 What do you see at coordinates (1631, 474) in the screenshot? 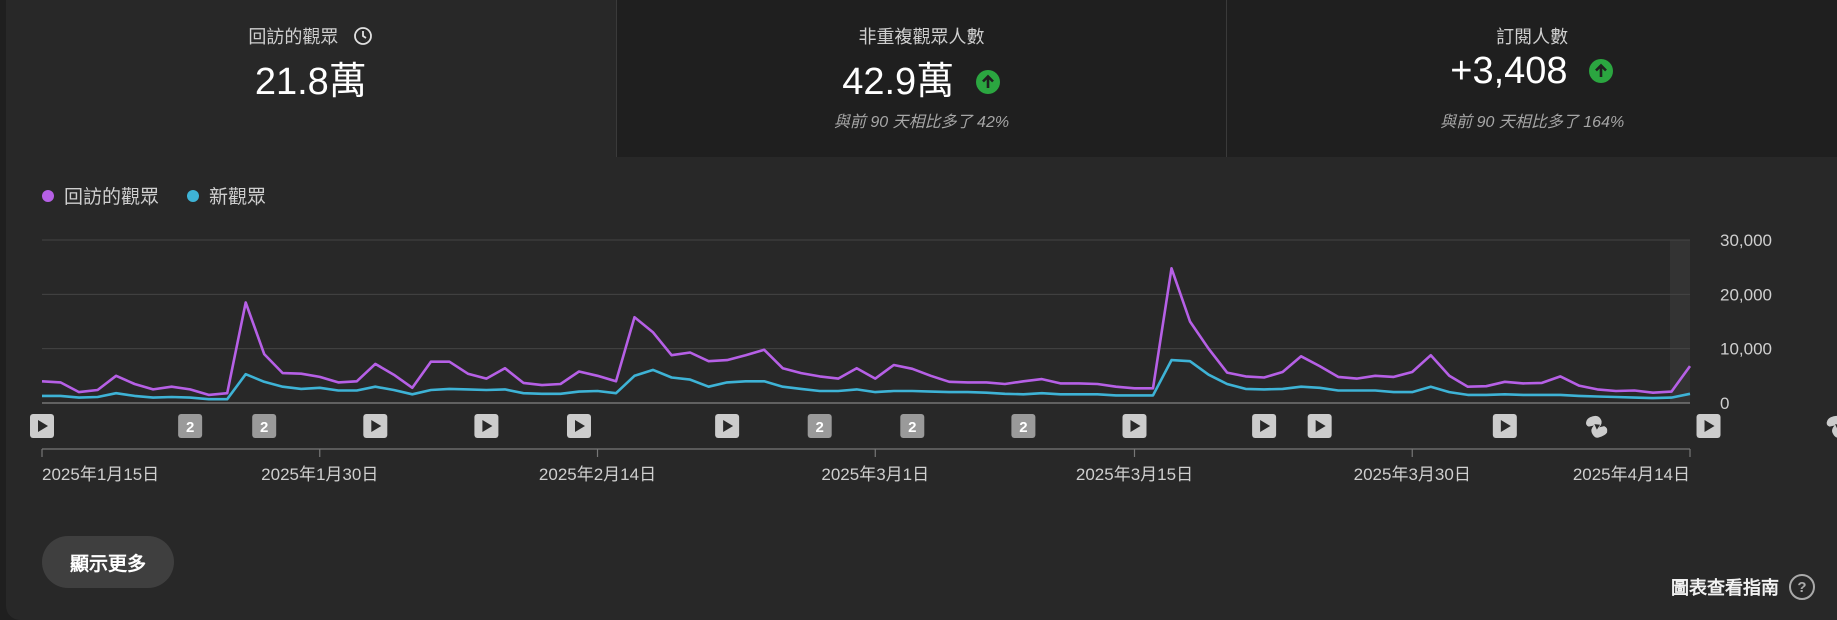
I see `x-tick-label: 2025年4月14日` at bounding box center [1631, 474].